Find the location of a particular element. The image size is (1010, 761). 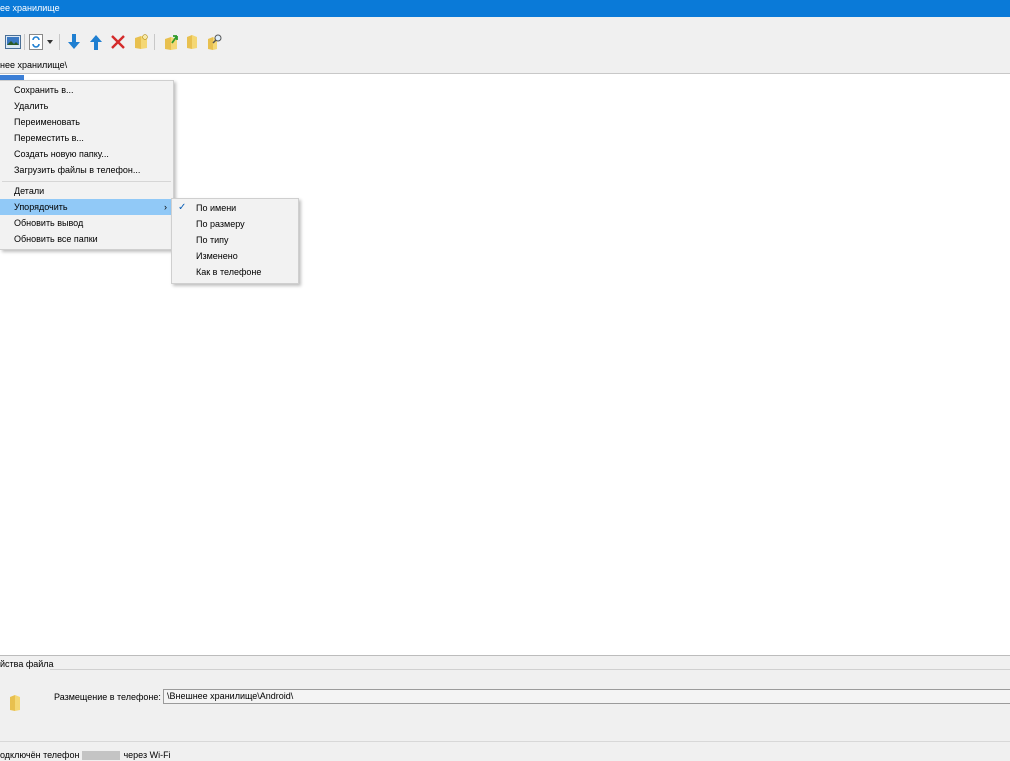

sort-by-name: ✓ По имени is located at coordinates (235, 208).